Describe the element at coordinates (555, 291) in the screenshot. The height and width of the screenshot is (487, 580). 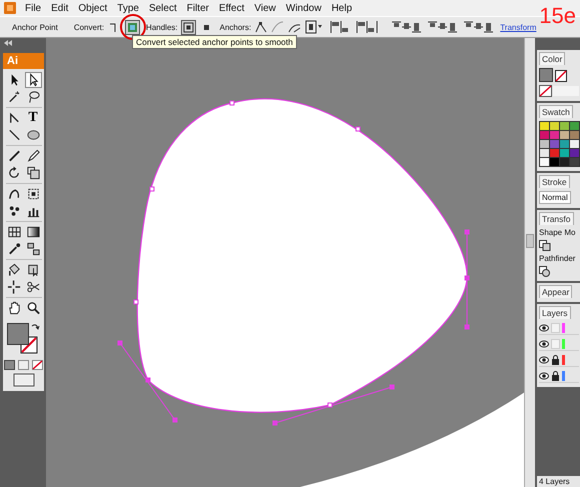
I see `panel-tab: Appear` at that location.